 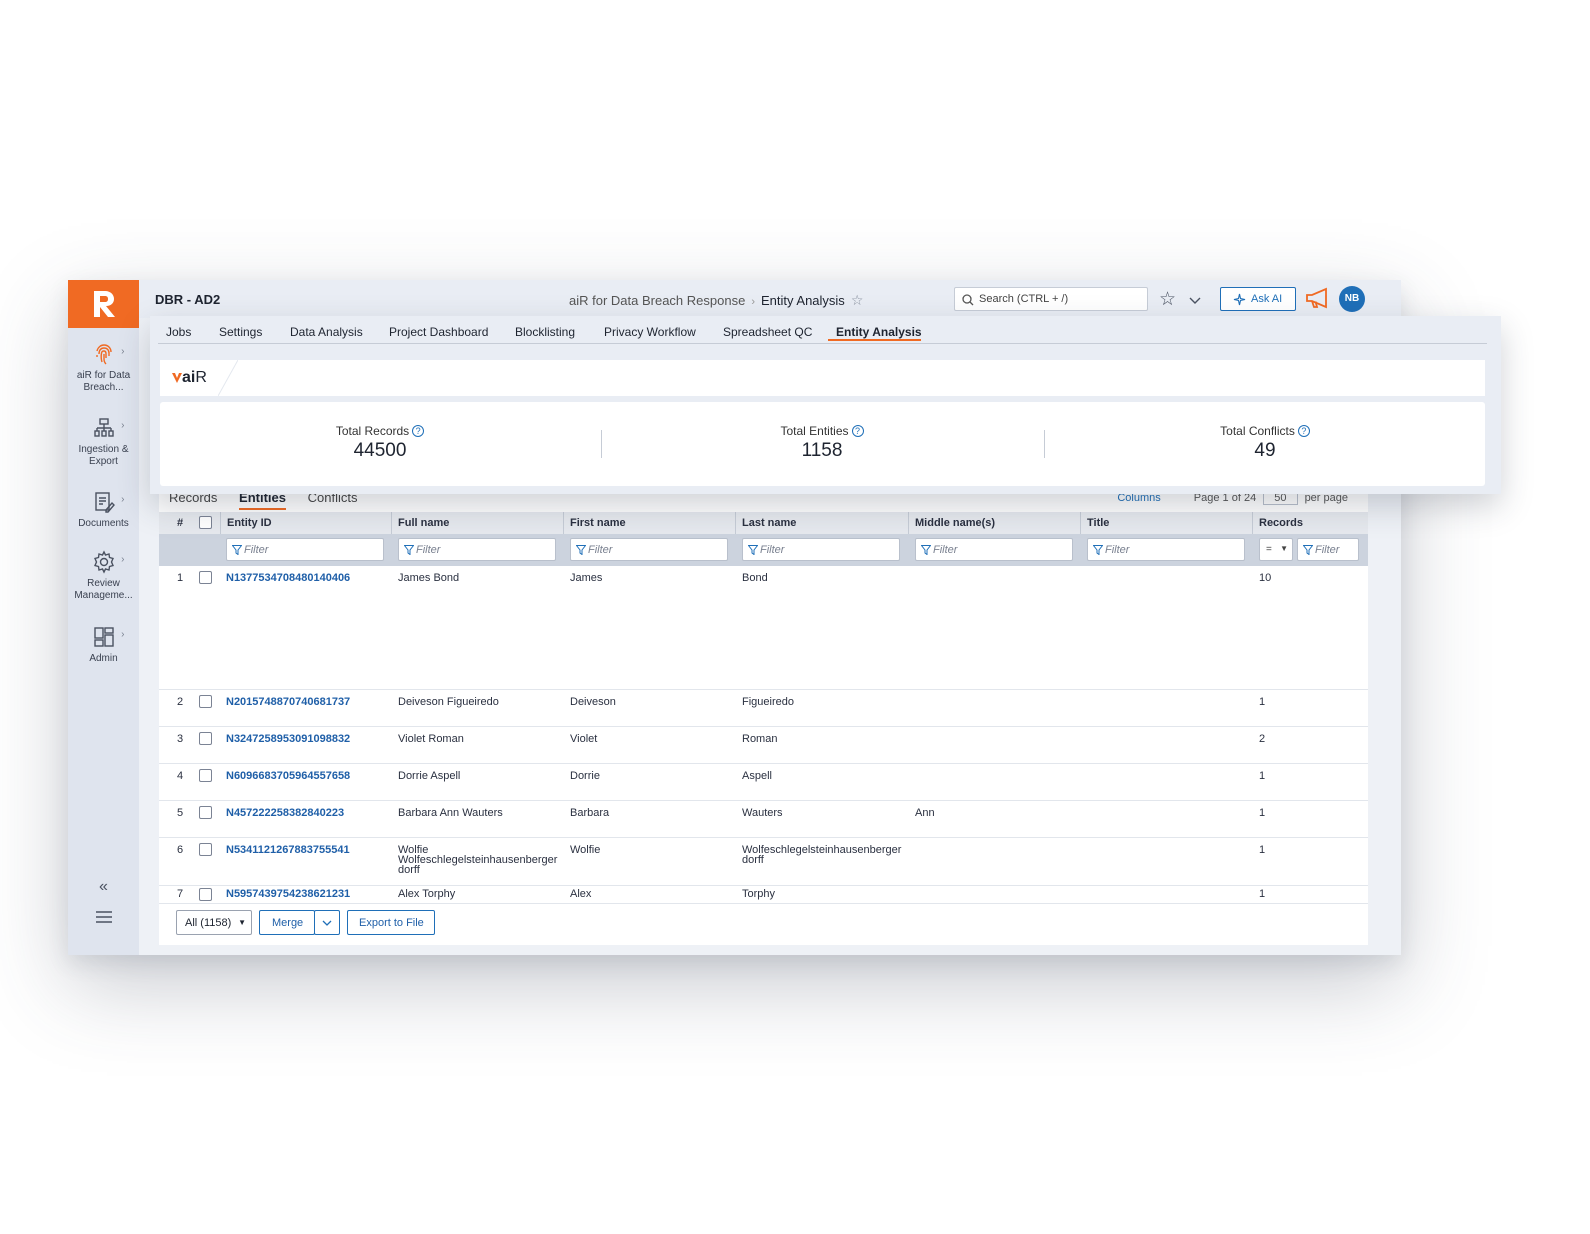 I want to click on col-header-title: Title, so click(x=1094, y=523).